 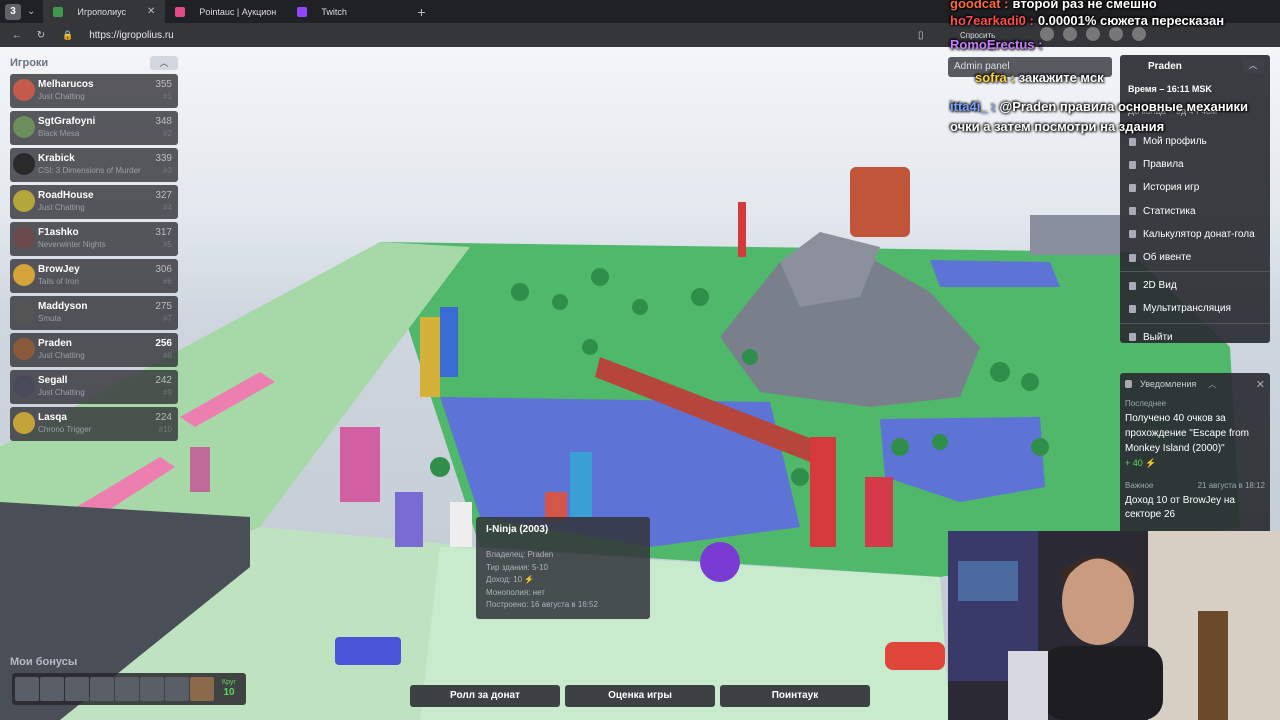 What do you see at coordinates (1160, 286) in the screenshot?
I see `menu-item-label: 2D Вид` at bounding box center [1160, 286].